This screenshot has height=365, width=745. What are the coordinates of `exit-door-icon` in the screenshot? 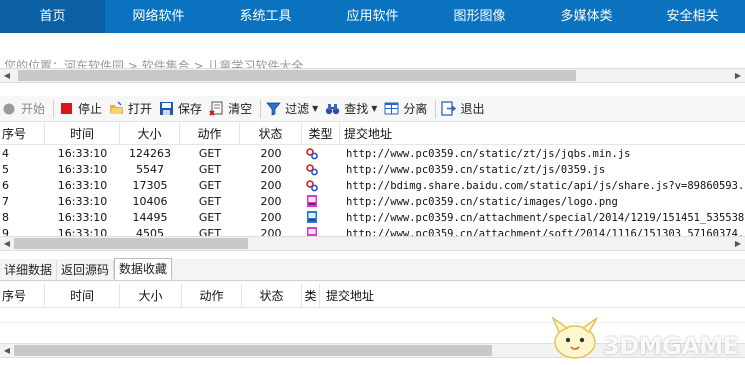 It's located at (449, 108).